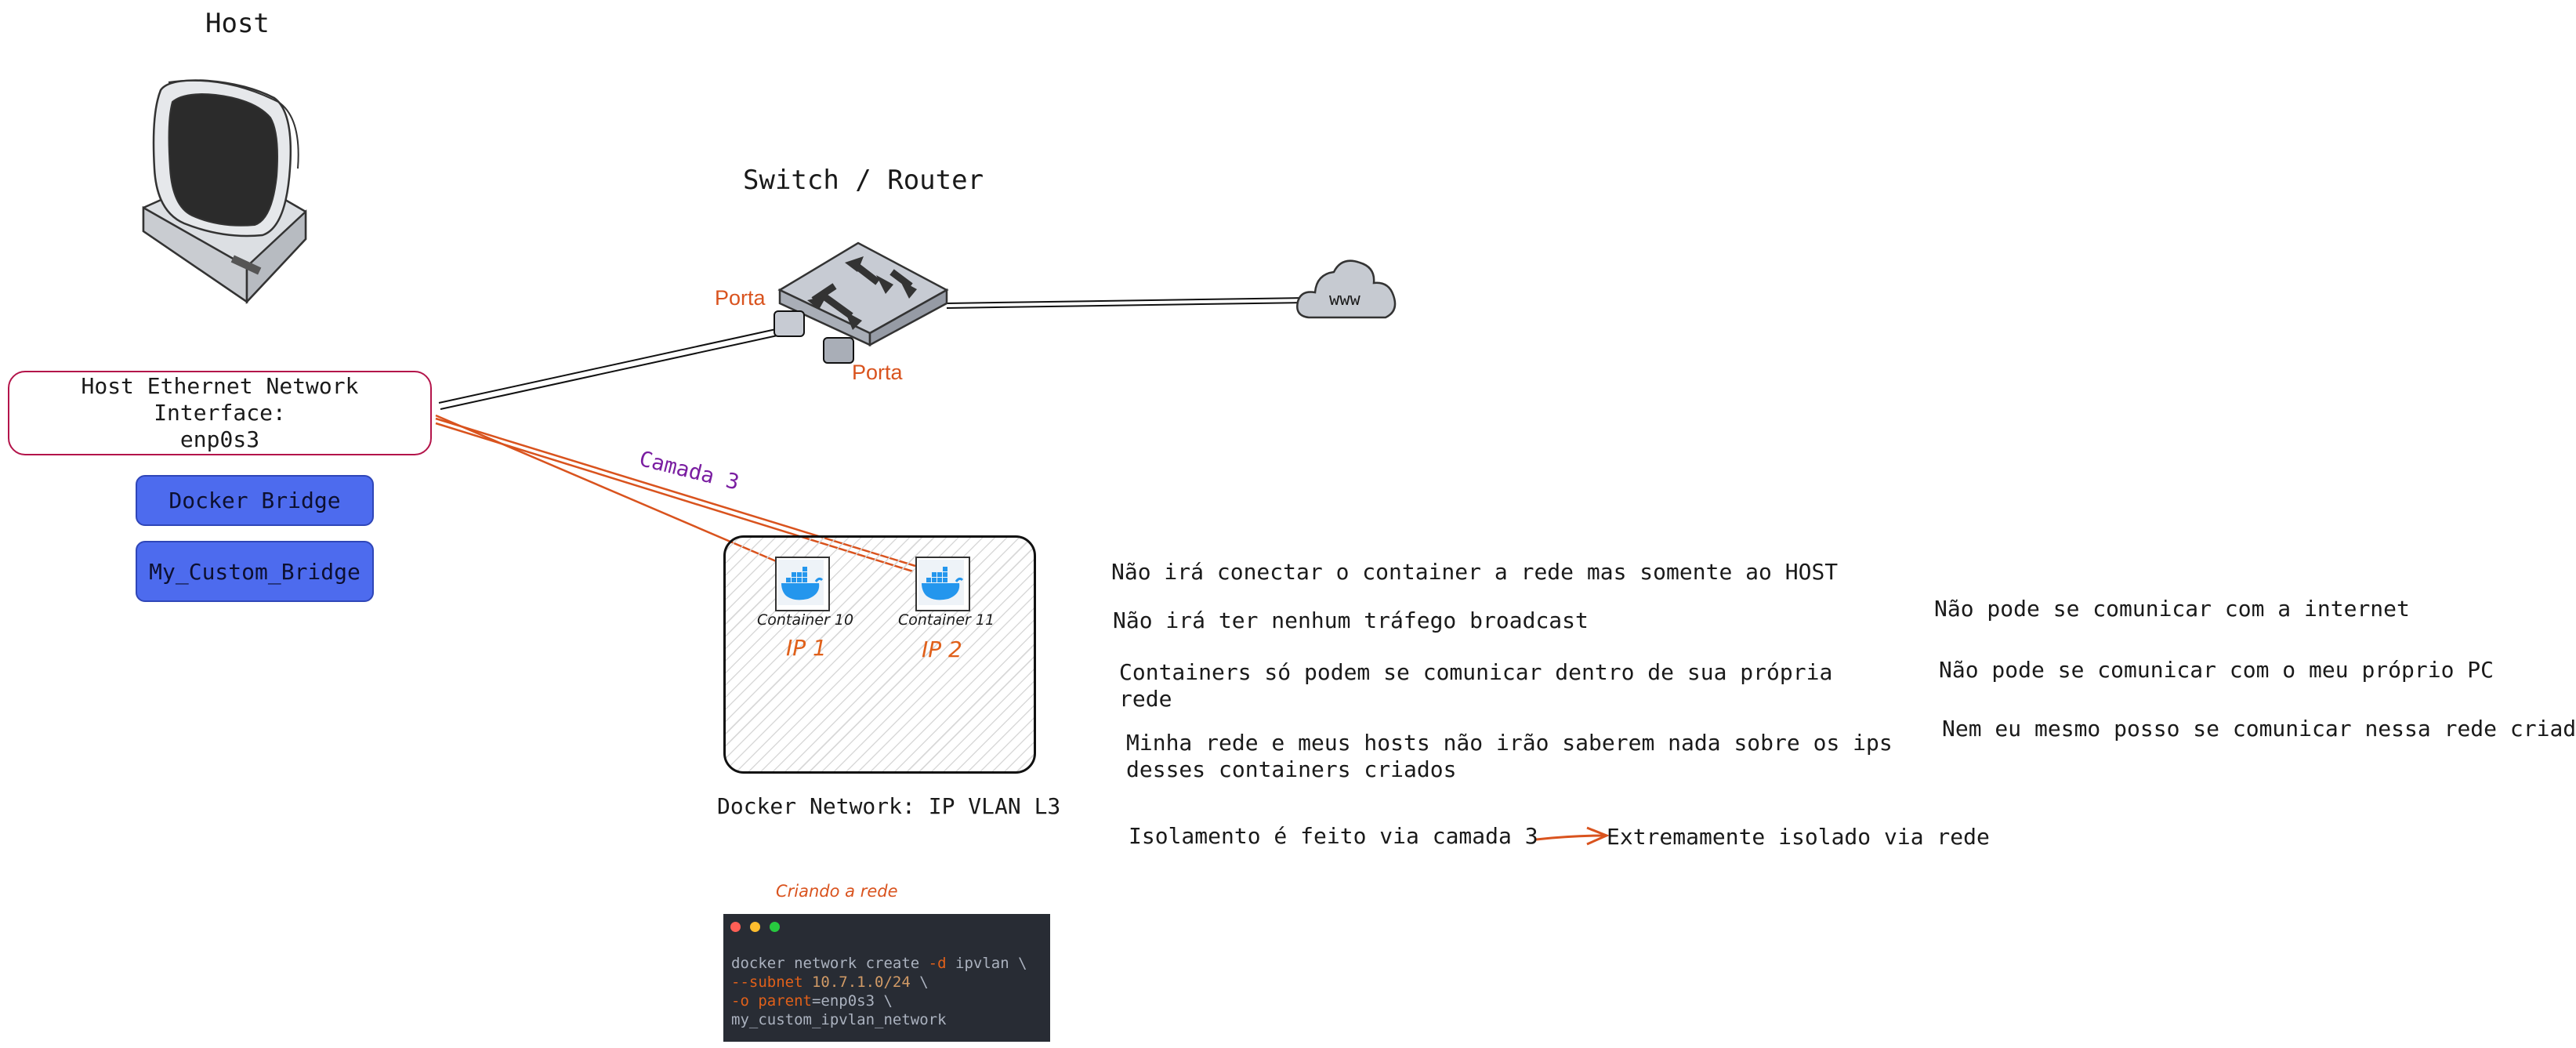 The width and height of the screenshot is (2576, 1048). I want to click on host-ethernet-interface: Host Ethernet Network Interface: enp0s3, so click(220, 413).